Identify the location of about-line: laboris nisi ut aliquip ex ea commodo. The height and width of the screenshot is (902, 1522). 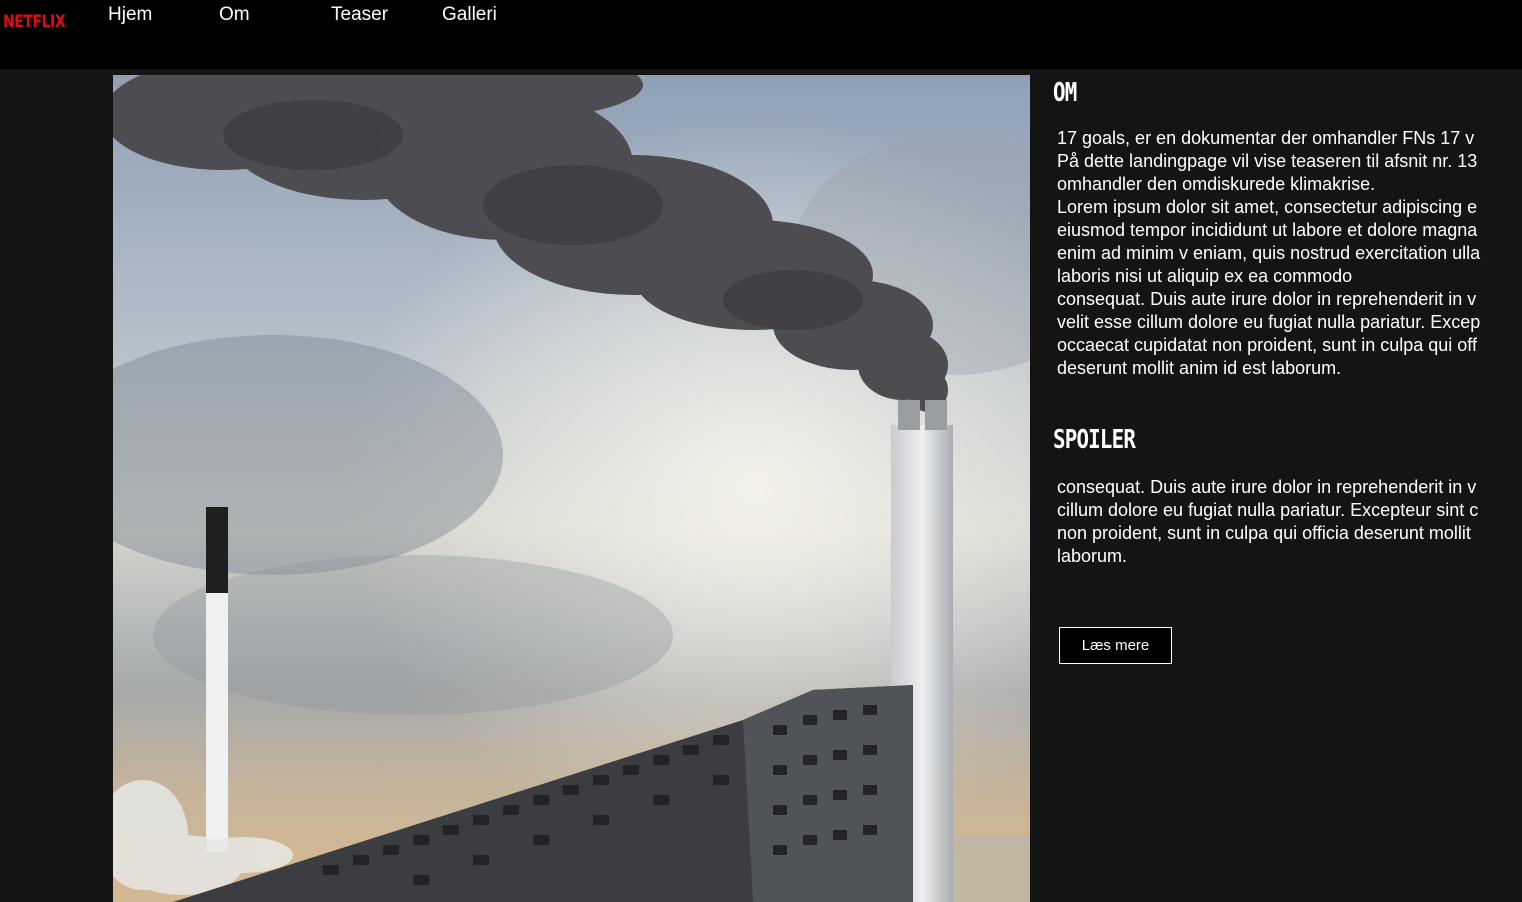
(1205, 276).